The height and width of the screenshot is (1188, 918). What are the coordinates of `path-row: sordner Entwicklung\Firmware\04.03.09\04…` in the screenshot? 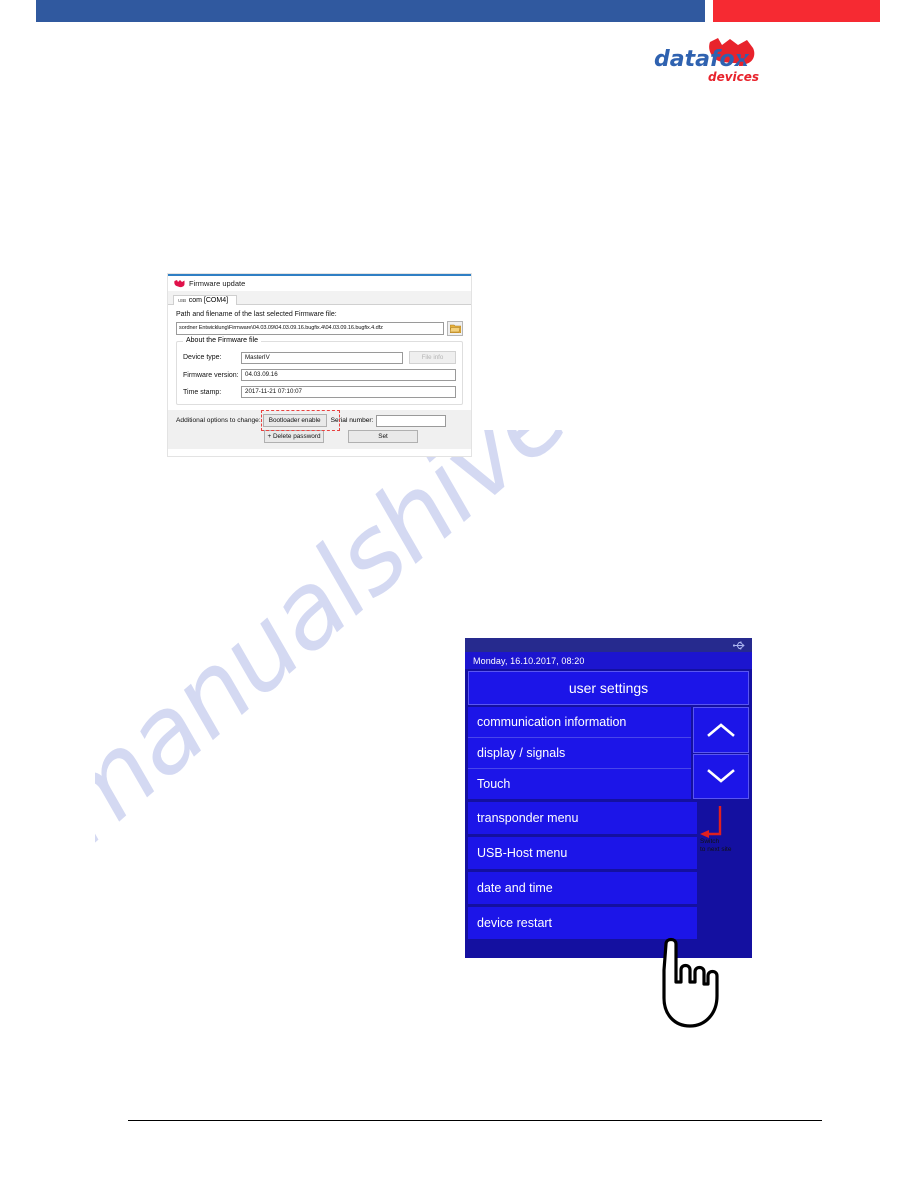 It's located at (319, 328).